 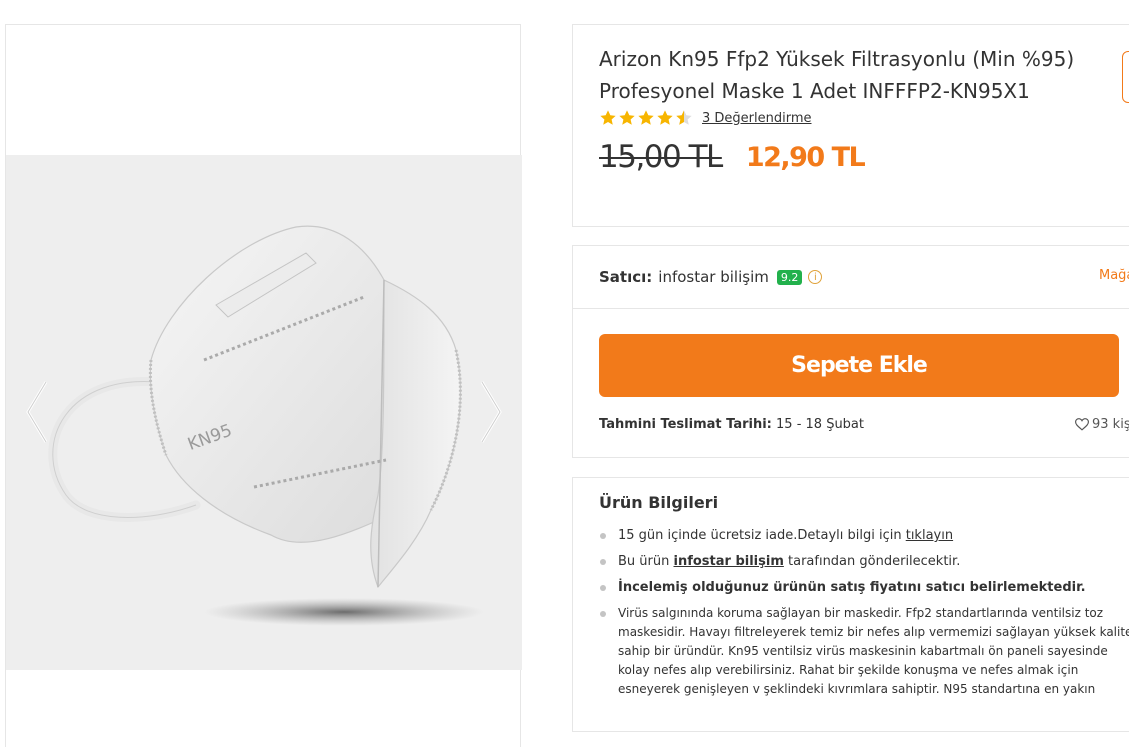 I want to click on seller-label: Satıcı:, so click(x=626, y=277).